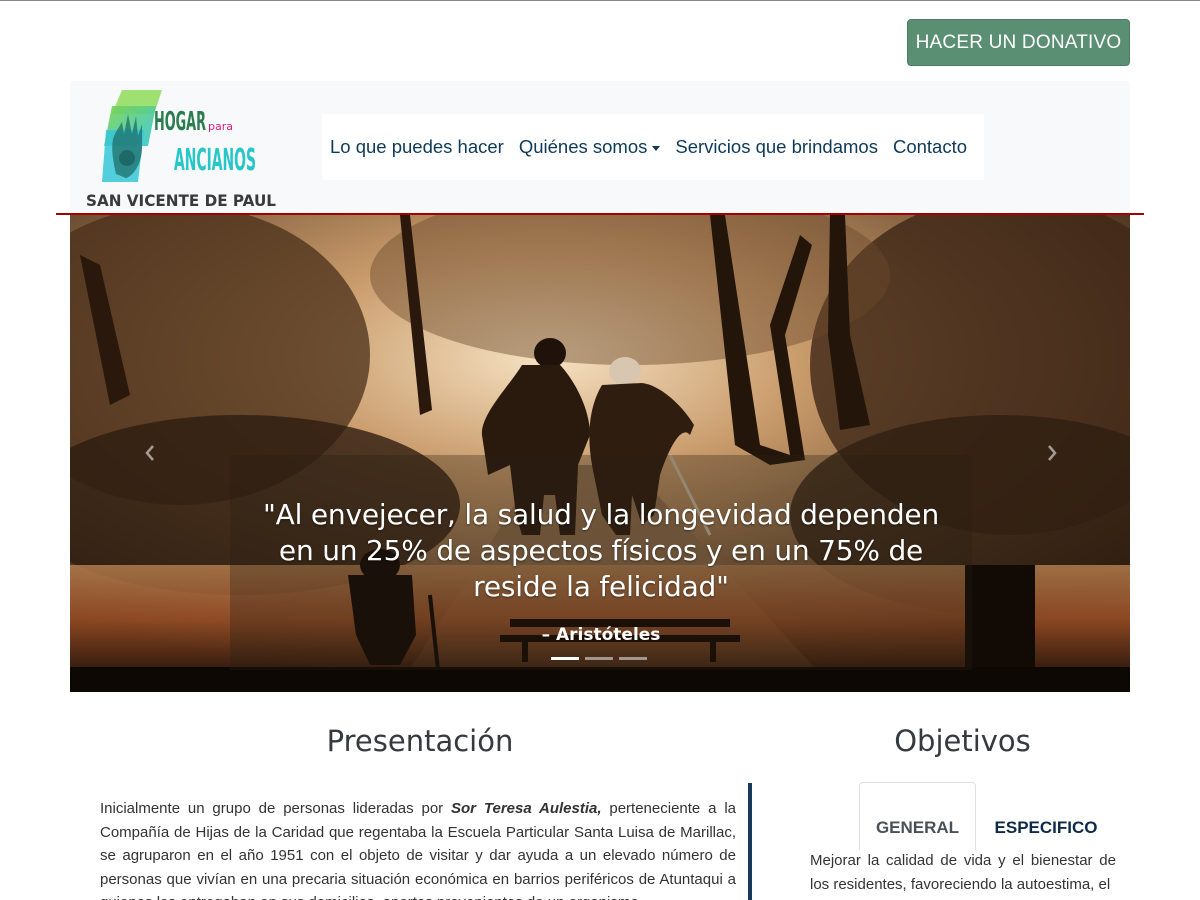  I want to click on chevron-left-icon, so click(149, 453).